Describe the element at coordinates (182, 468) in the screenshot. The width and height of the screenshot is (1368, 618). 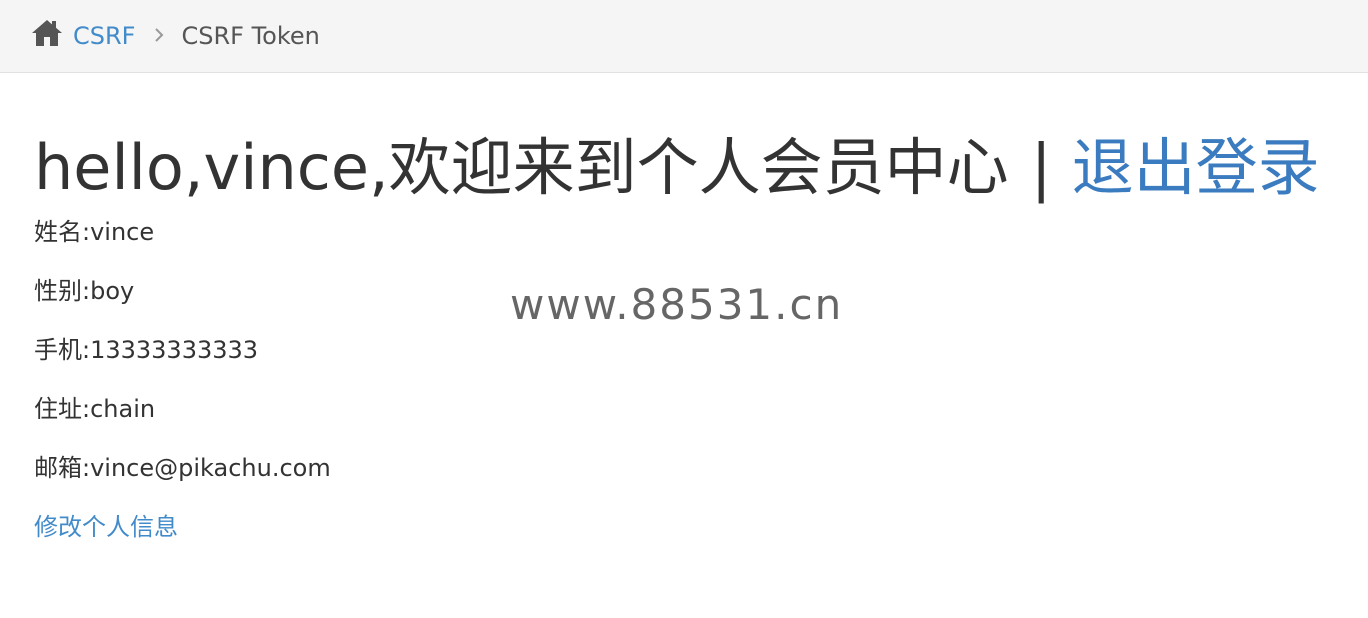
I see `profile-email: 邮箱:vince@pikachu.com` at that location.